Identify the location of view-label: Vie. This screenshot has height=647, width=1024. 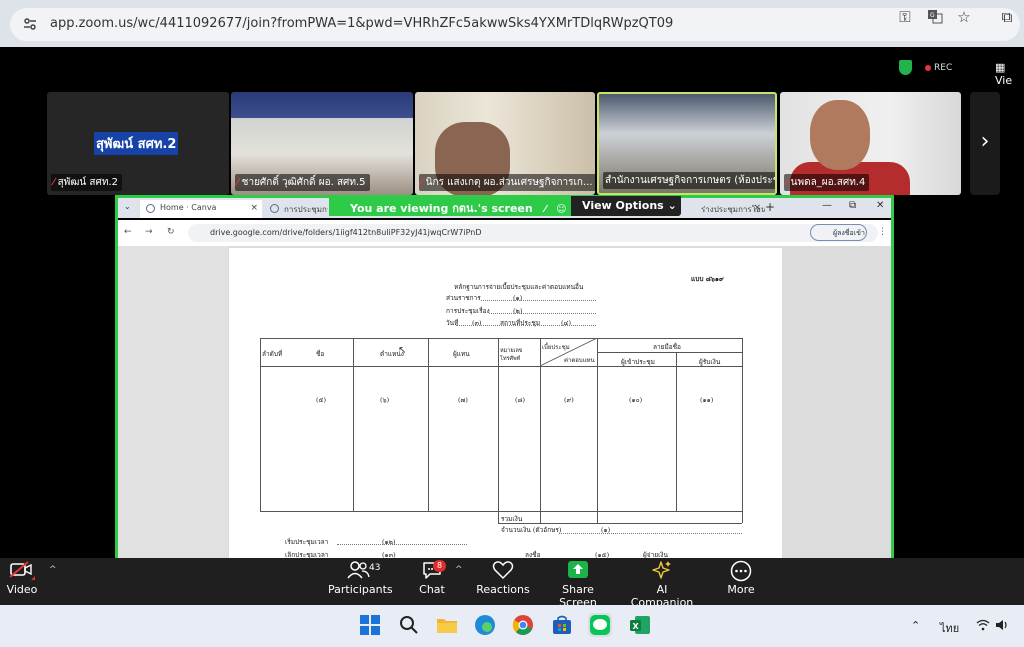
(1004, 80).